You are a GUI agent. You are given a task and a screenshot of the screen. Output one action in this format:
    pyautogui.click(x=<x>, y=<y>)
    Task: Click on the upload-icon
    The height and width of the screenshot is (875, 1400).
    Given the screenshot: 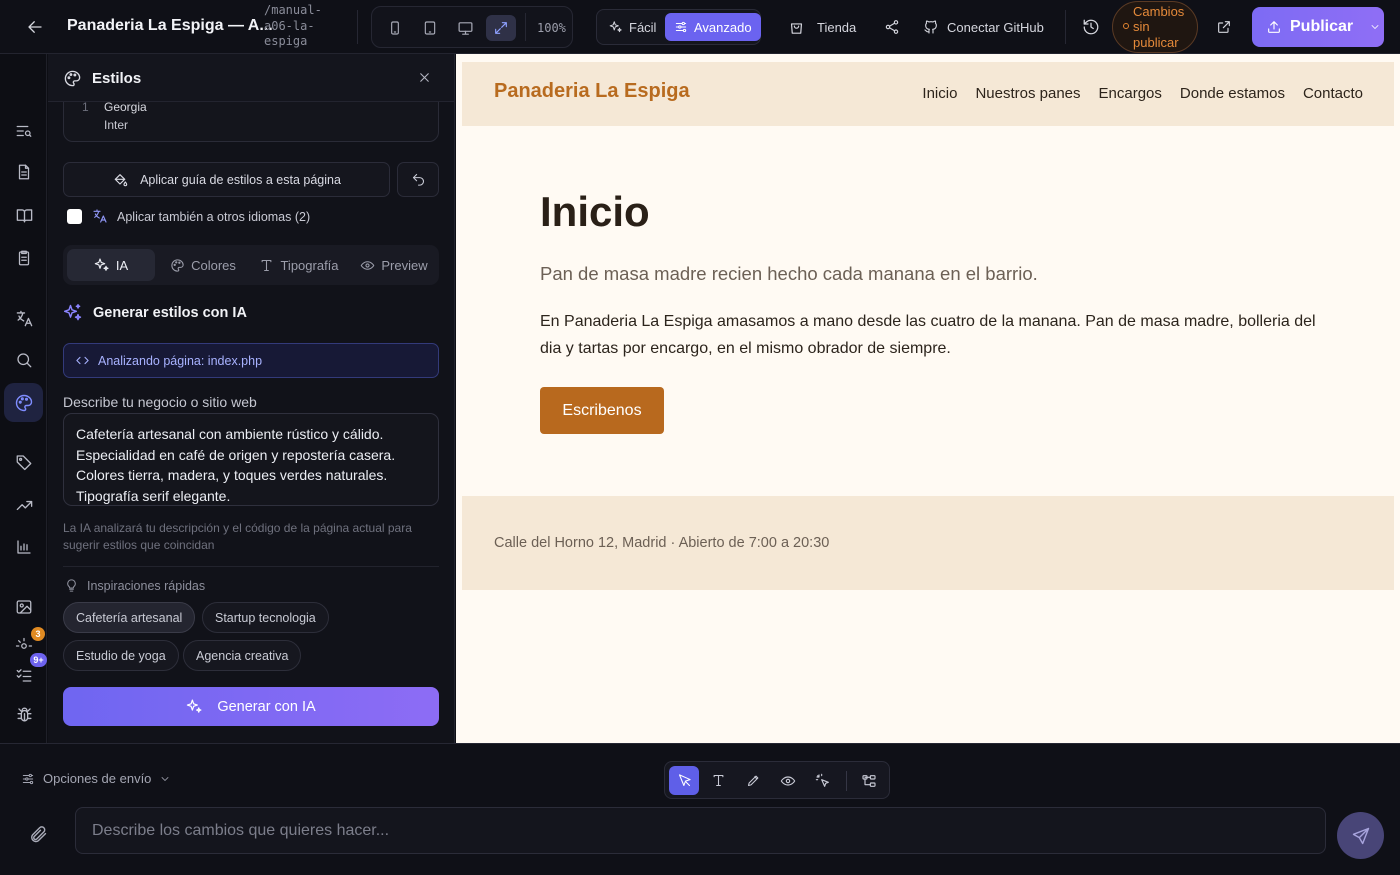 What is the action you would take?
    pyautogui.click(x=1274, y=27)
    